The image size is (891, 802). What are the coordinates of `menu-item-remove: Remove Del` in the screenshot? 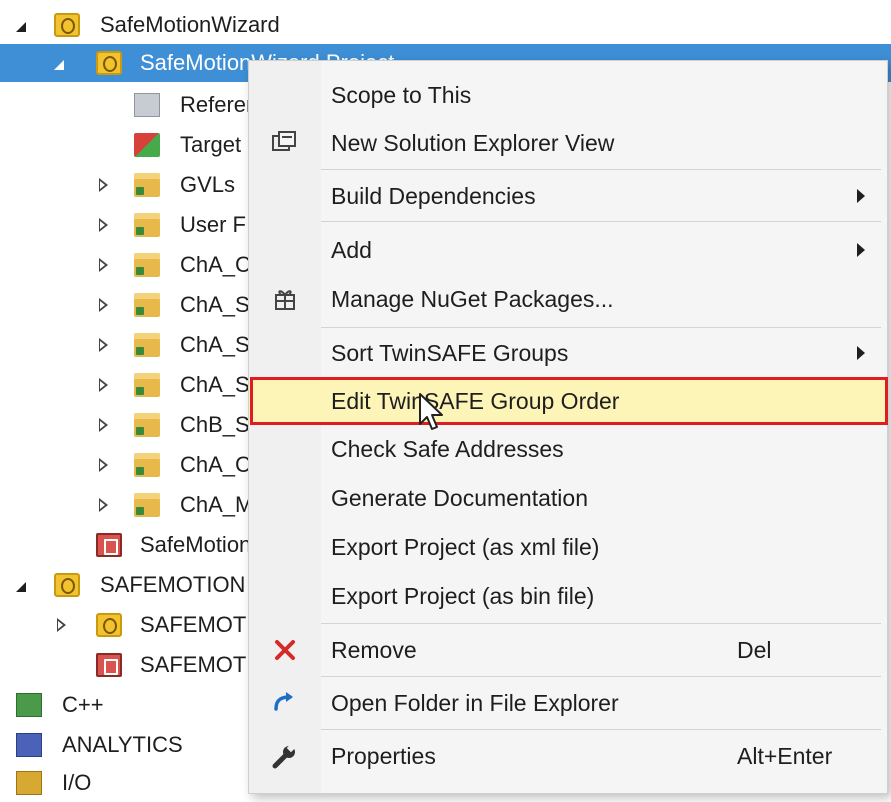 It's located at (568, 650).